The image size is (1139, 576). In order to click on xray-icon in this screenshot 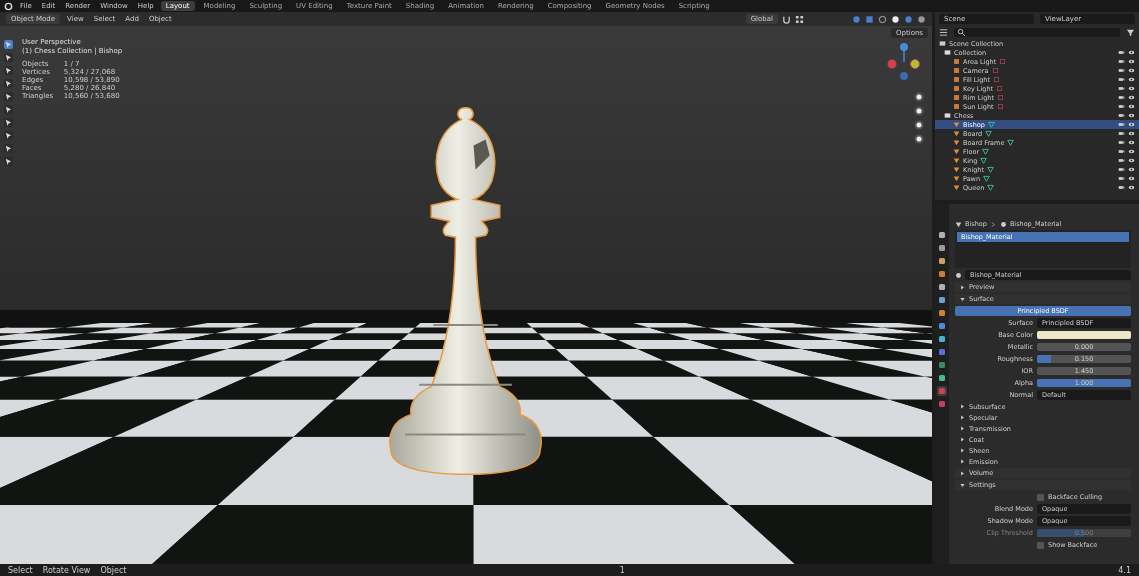, I will do `click(869, 19)`.